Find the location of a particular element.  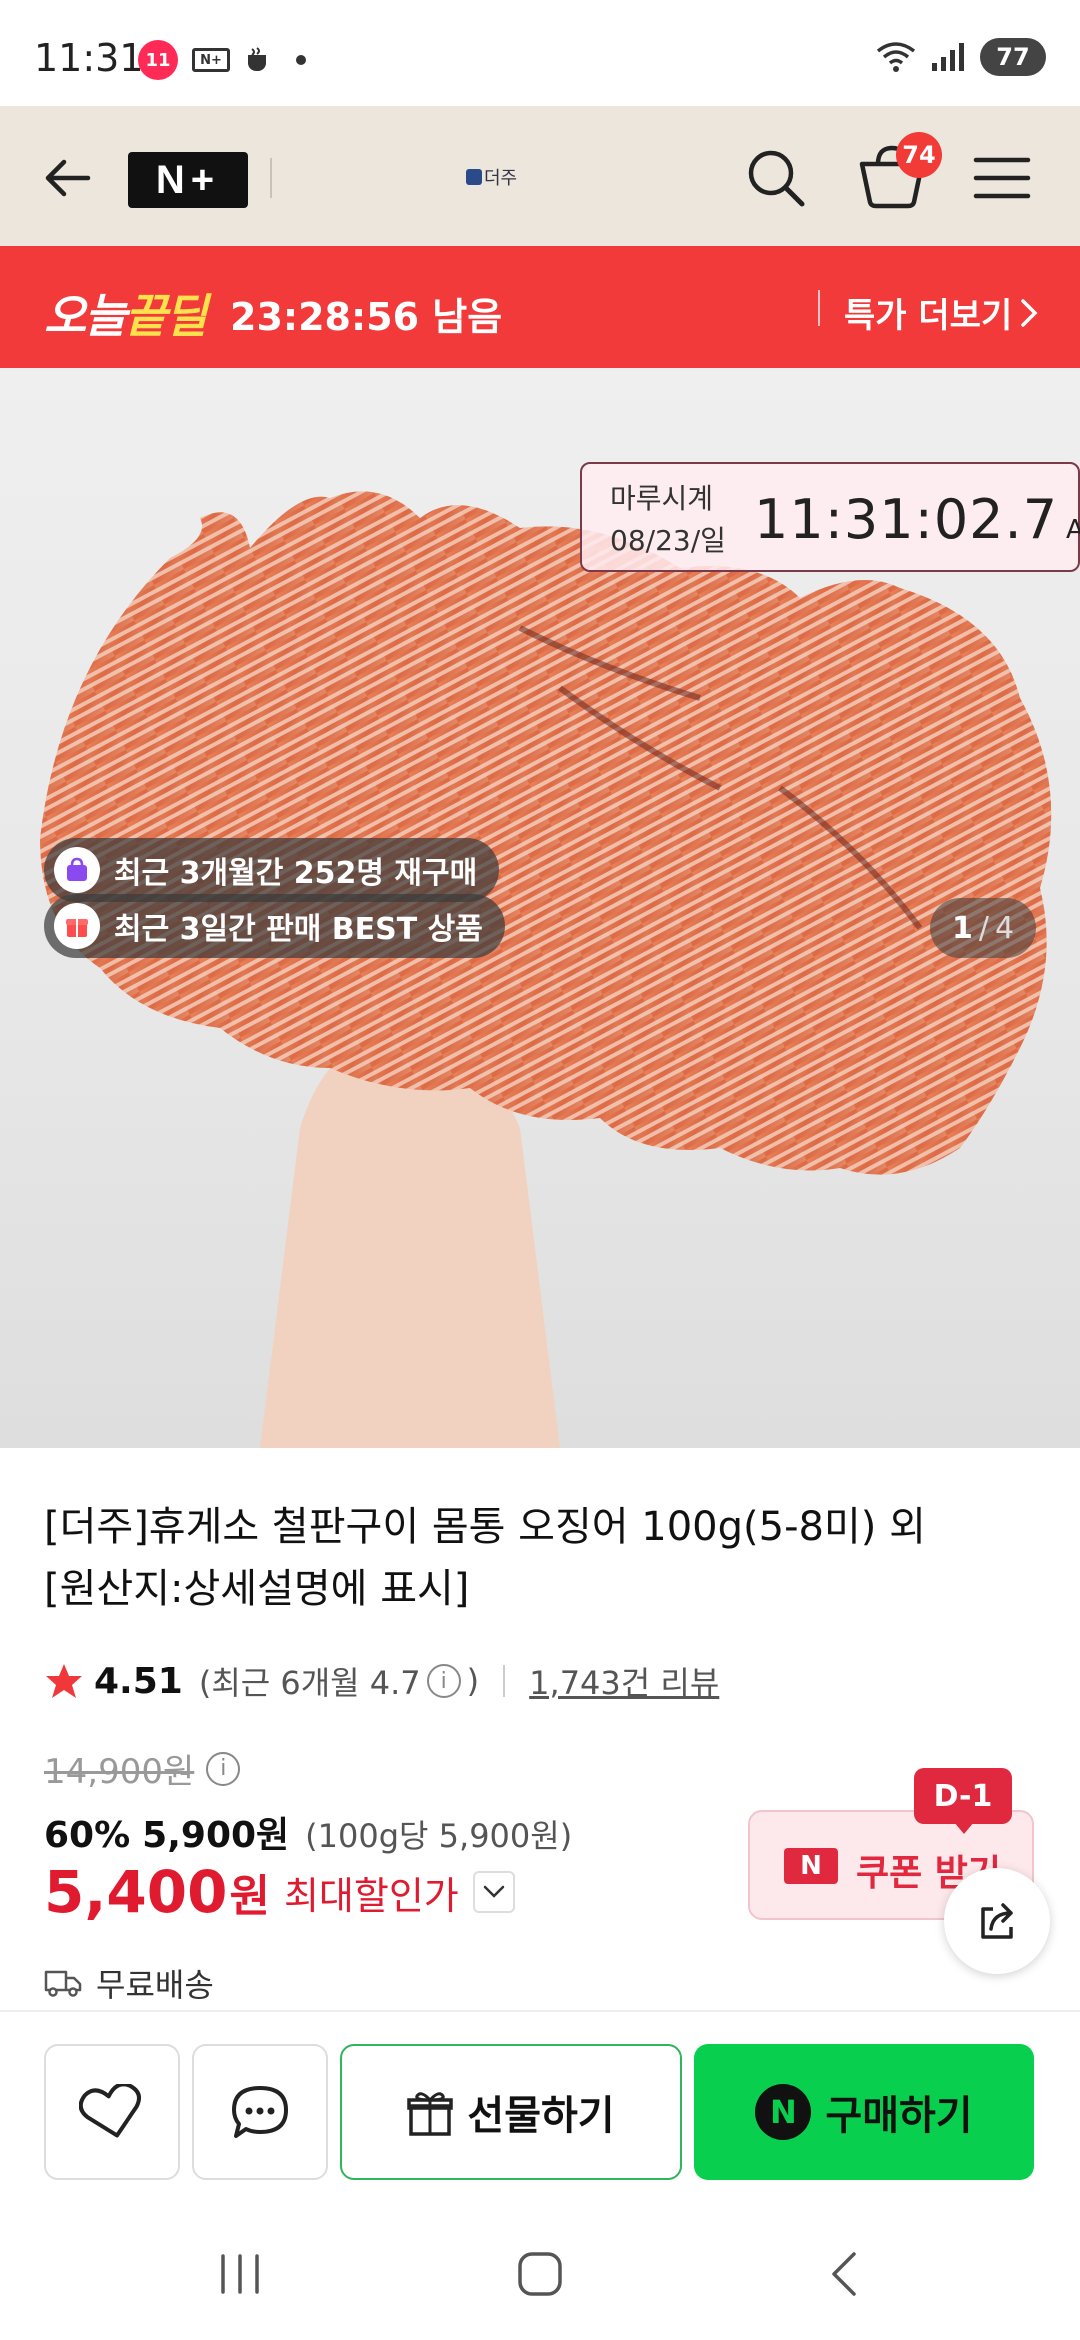

original-price: 14,900원 is located at coordinates (119, 1772).